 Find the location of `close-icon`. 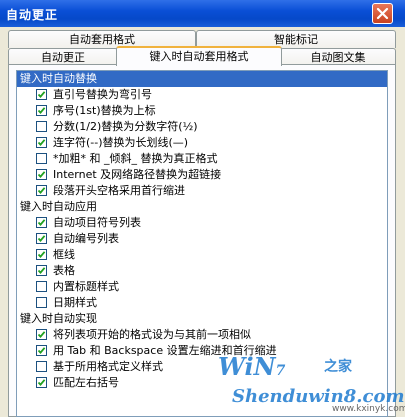

close-icon is located at coordinates (382, 13).